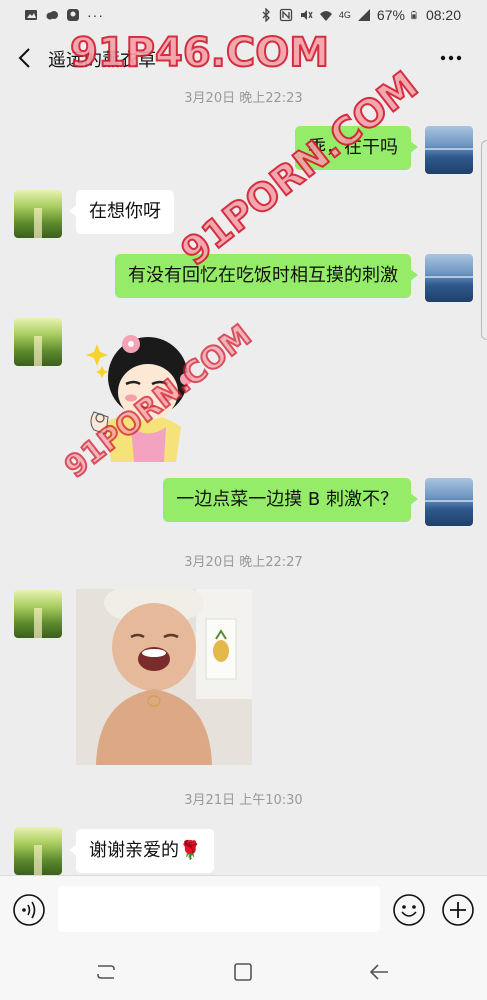 This screenshot has width=487, height=1000. What do you see at coordinates (106, 972) in the screenshot?
I see `recent-apps-icon` at bounding box center [106, 972].